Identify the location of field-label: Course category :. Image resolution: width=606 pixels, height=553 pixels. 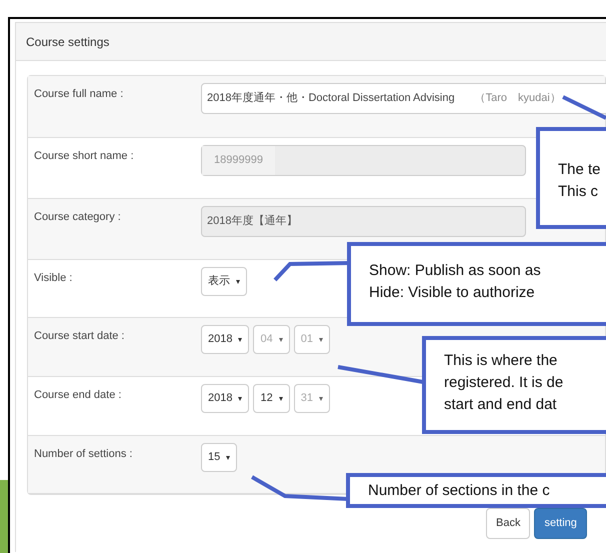
(77, 217).